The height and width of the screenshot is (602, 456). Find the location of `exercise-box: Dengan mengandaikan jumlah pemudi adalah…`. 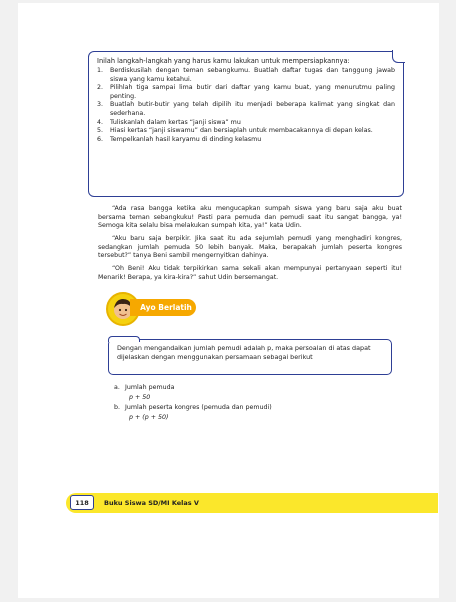

exercise-box: Dengan mengandaikan jumlah pemudi adalah… is located at coordinates (250, 355).